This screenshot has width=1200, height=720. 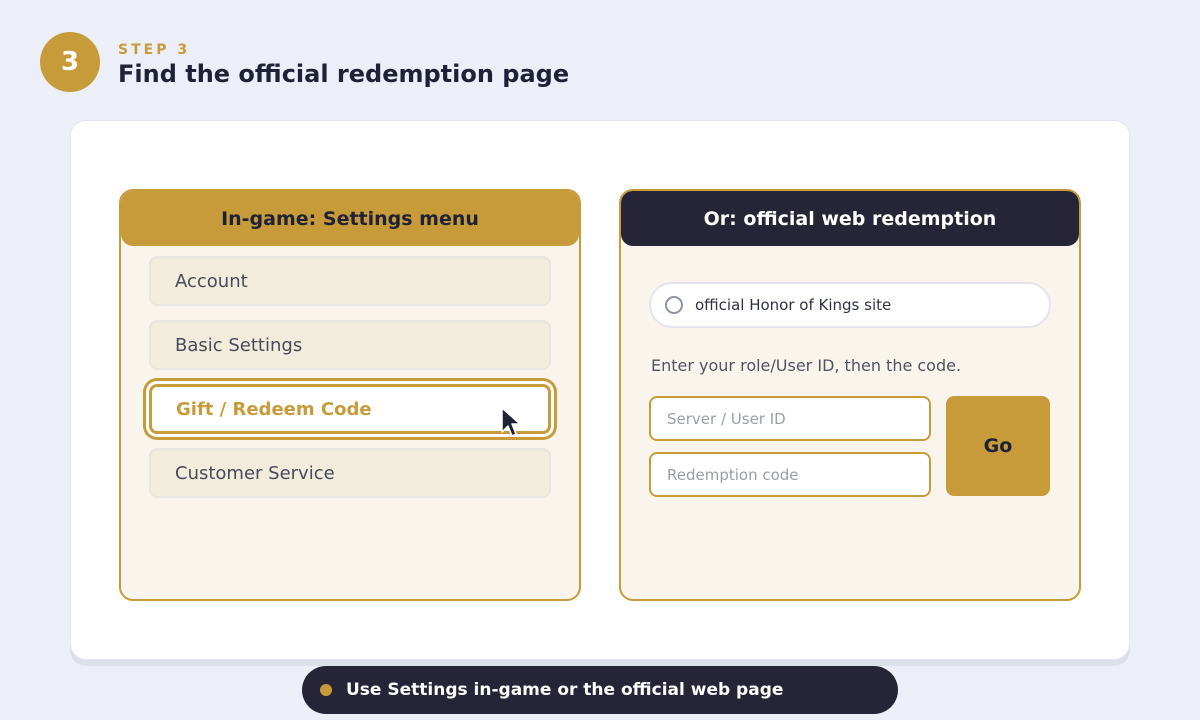 What do you see at coordinates (326, 690) in the screenshot?
I see `dot-icon` at bounding box center [326, 690].